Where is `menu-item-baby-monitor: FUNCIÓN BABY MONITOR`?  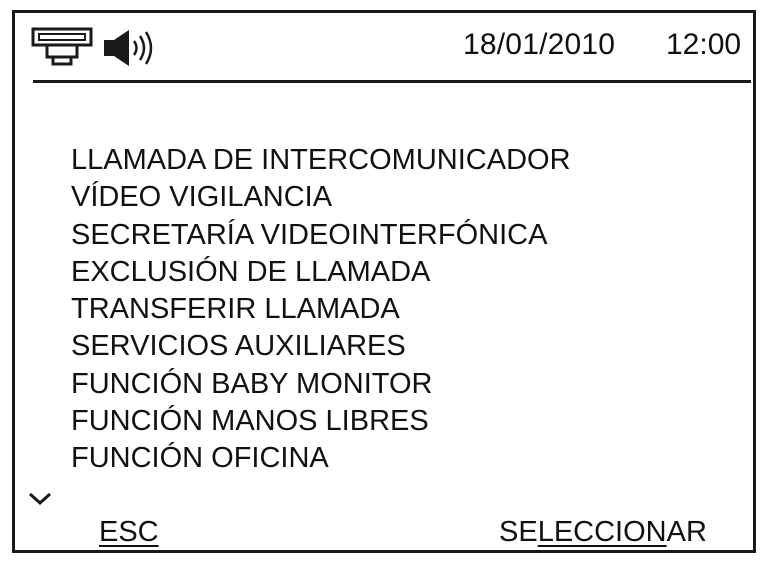 menu-item-baby-monitor: FUNCIÓN BABY MONITOR is located at coordinates (321, 384).